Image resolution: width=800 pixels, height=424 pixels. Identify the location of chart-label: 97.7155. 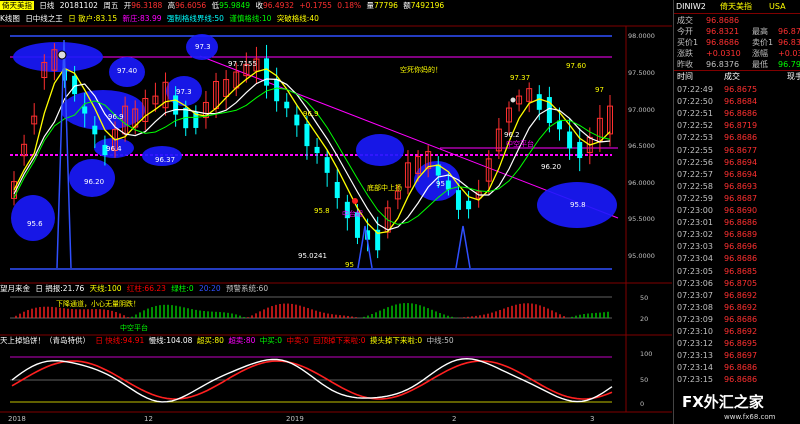
(242, 64).